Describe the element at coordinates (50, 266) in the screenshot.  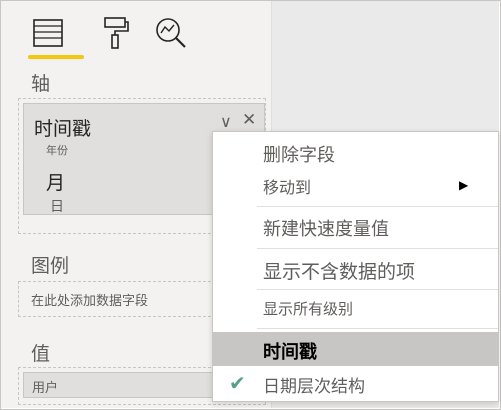
I see `legend-label: 图例` at that location.